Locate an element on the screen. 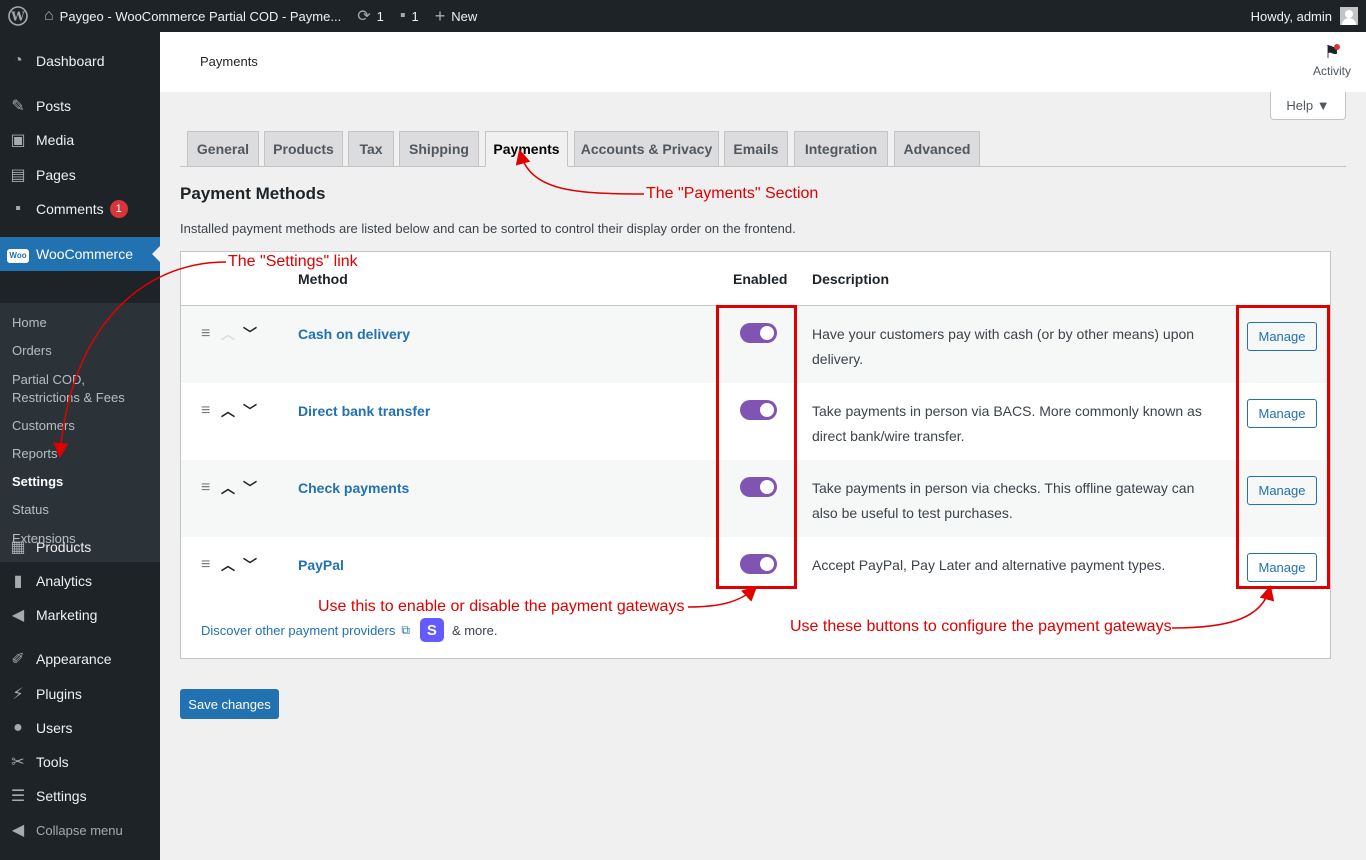 This screenshot has height=860, width=1366. page-title: Payments is located at coordinates (229, 61).